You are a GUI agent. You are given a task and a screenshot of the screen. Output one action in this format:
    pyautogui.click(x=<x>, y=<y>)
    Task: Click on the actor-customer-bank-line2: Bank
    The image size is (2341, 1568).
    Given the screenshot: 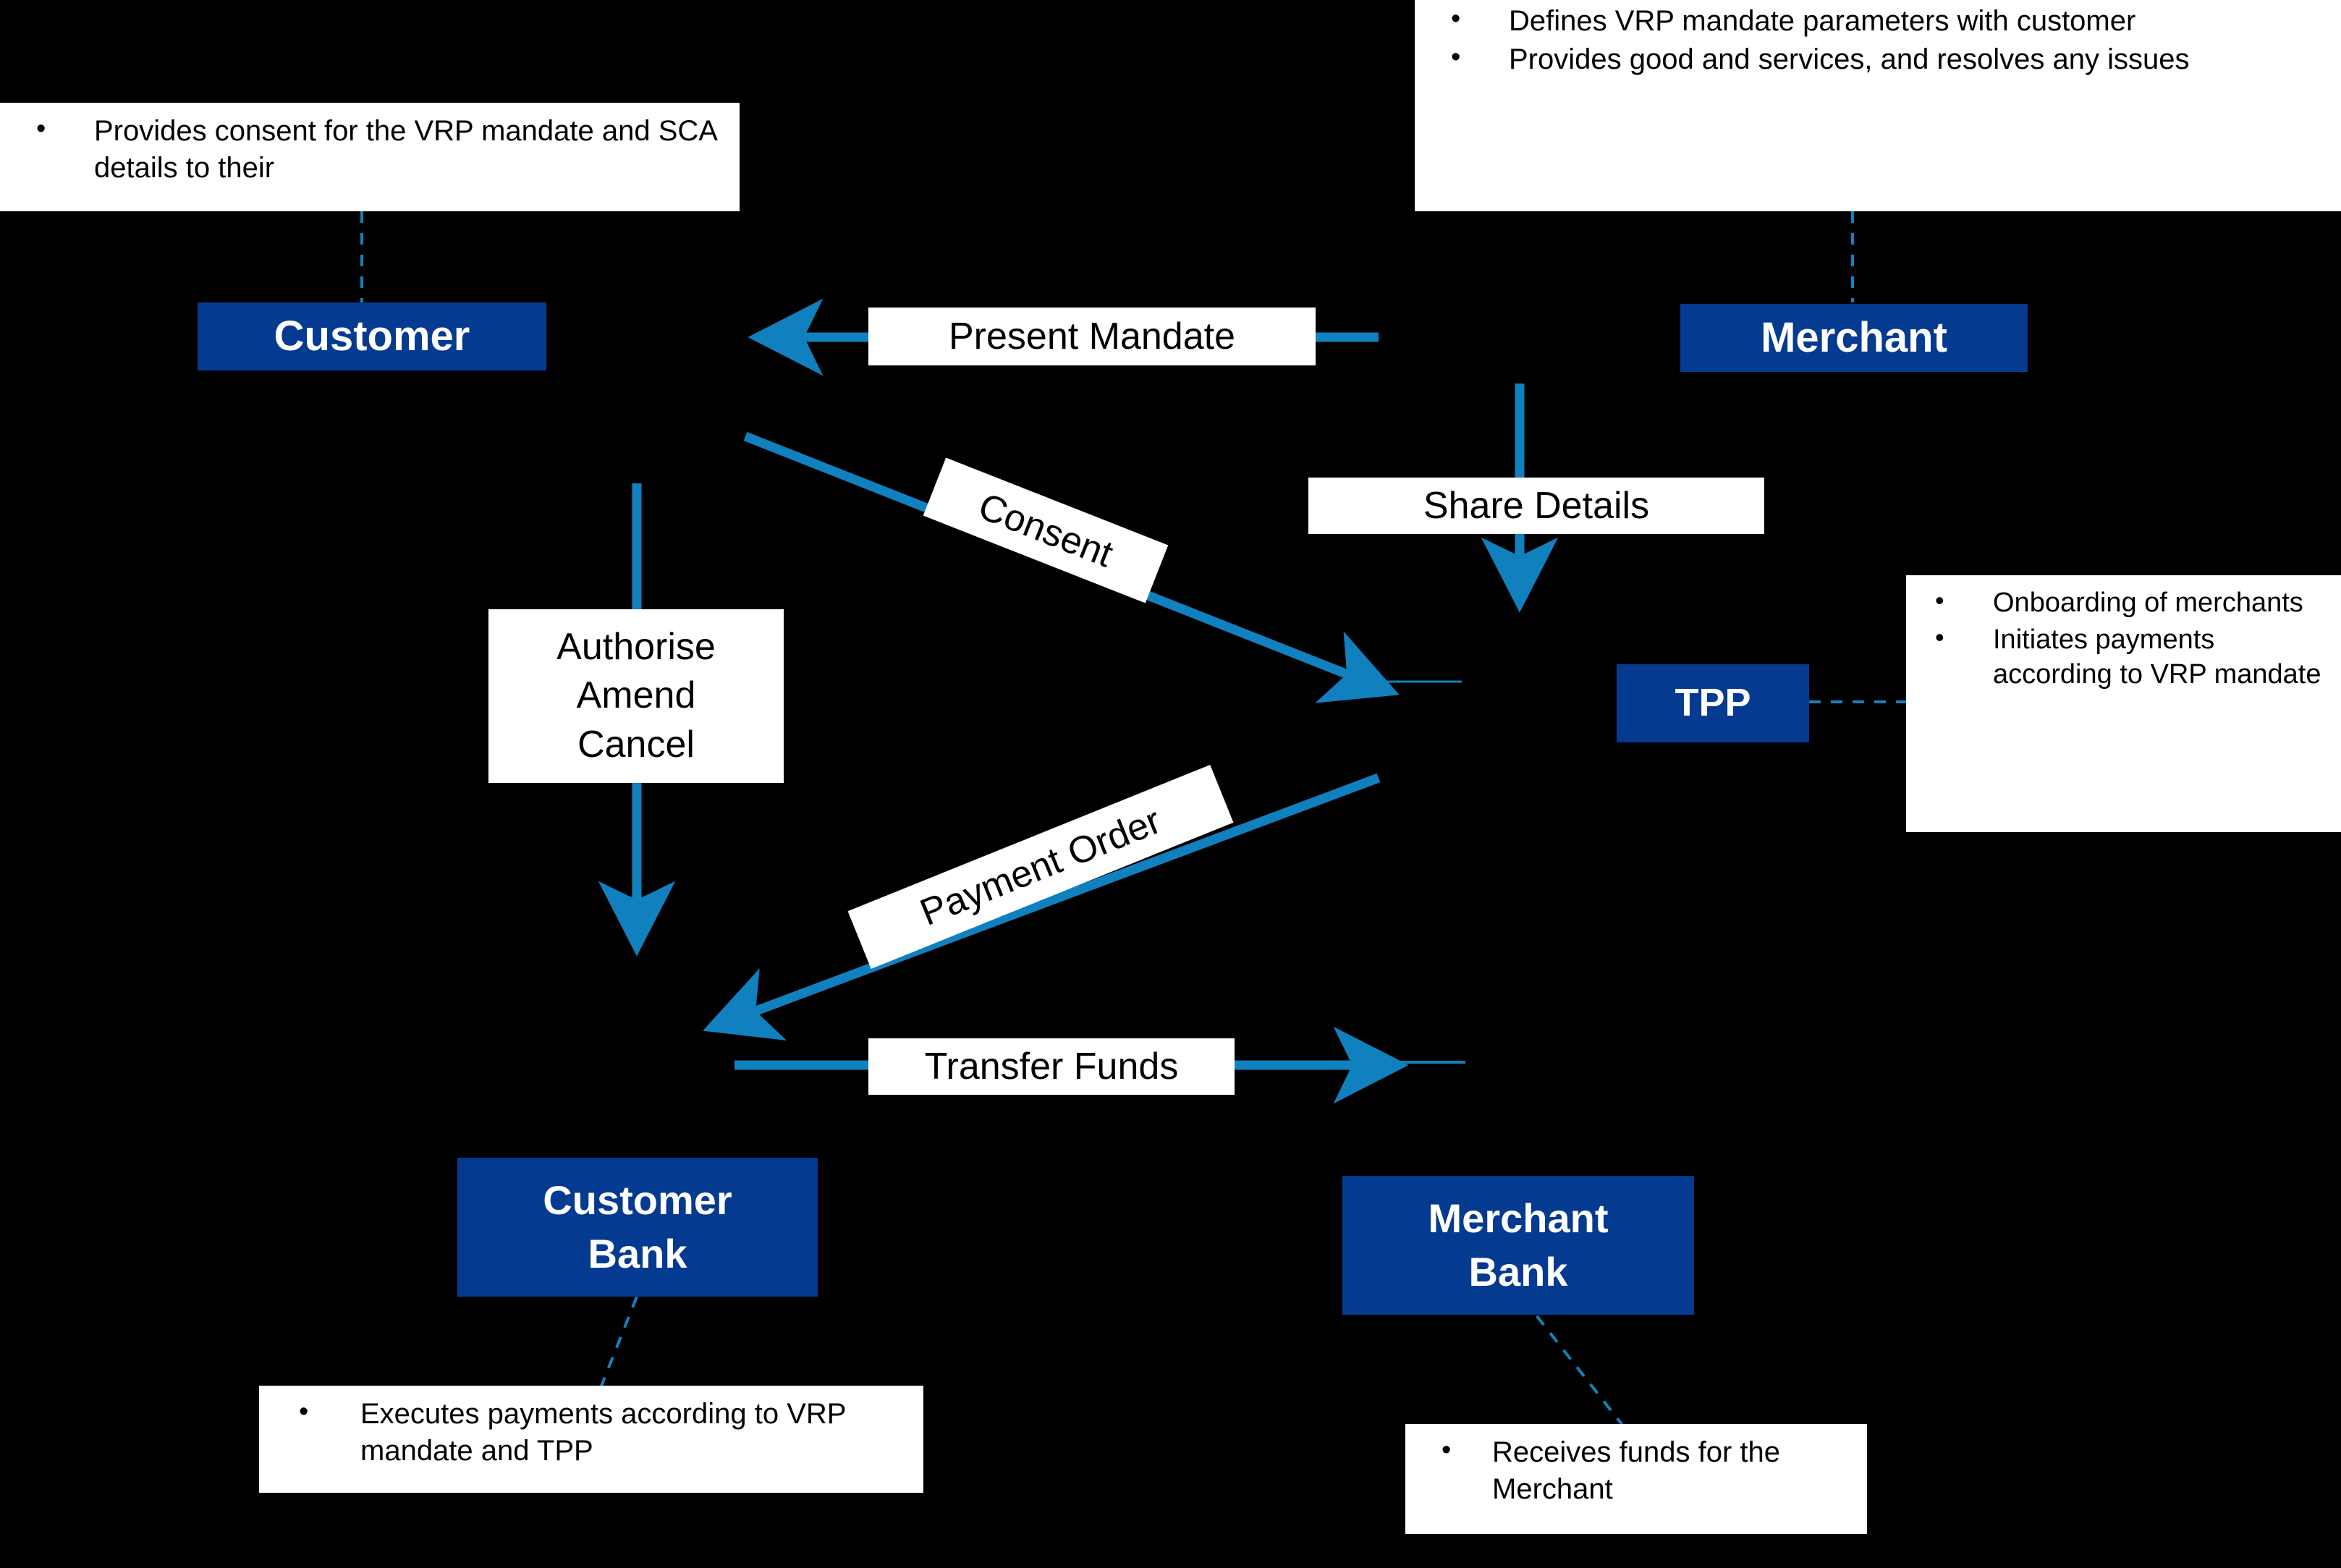 What is the action you would take?
    pyautogui.click(x=638, y=1253)
    